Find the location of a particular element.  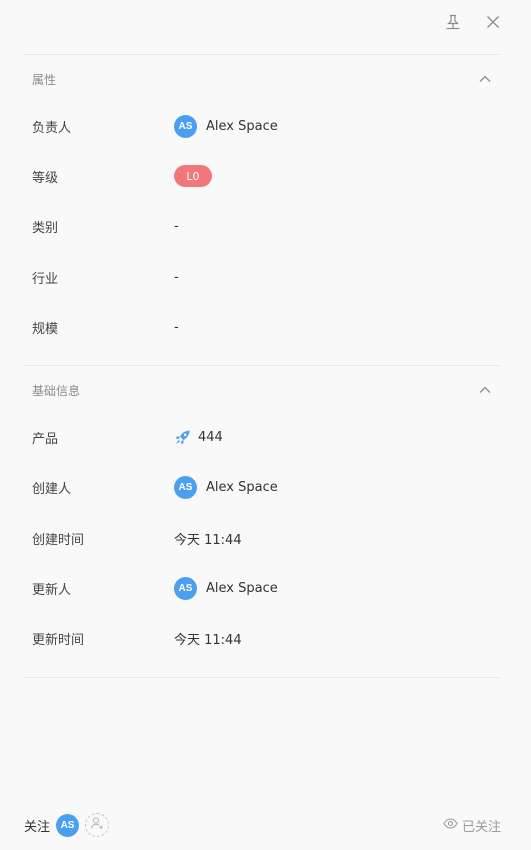

section-header-basic-info: 基础信息 is located at coordinates (262, 390).